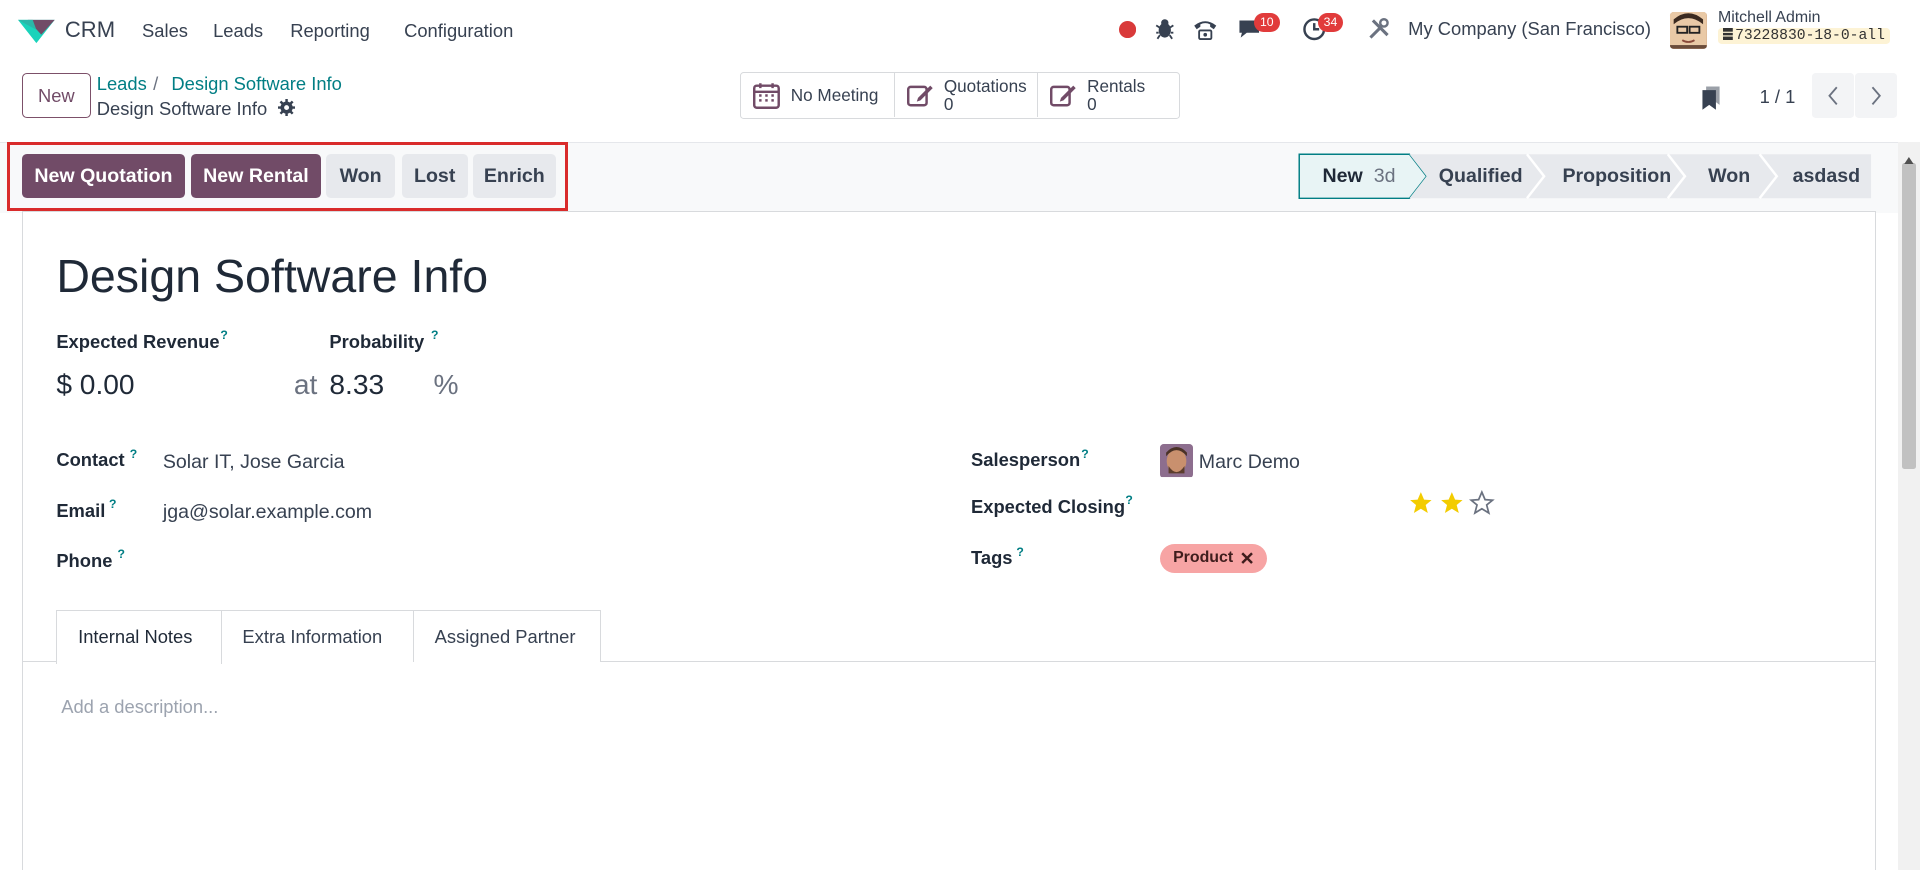 The width and height of the screenshot is (1920, 870). I want to click on scroll-up-icon, so click(1909, 158).